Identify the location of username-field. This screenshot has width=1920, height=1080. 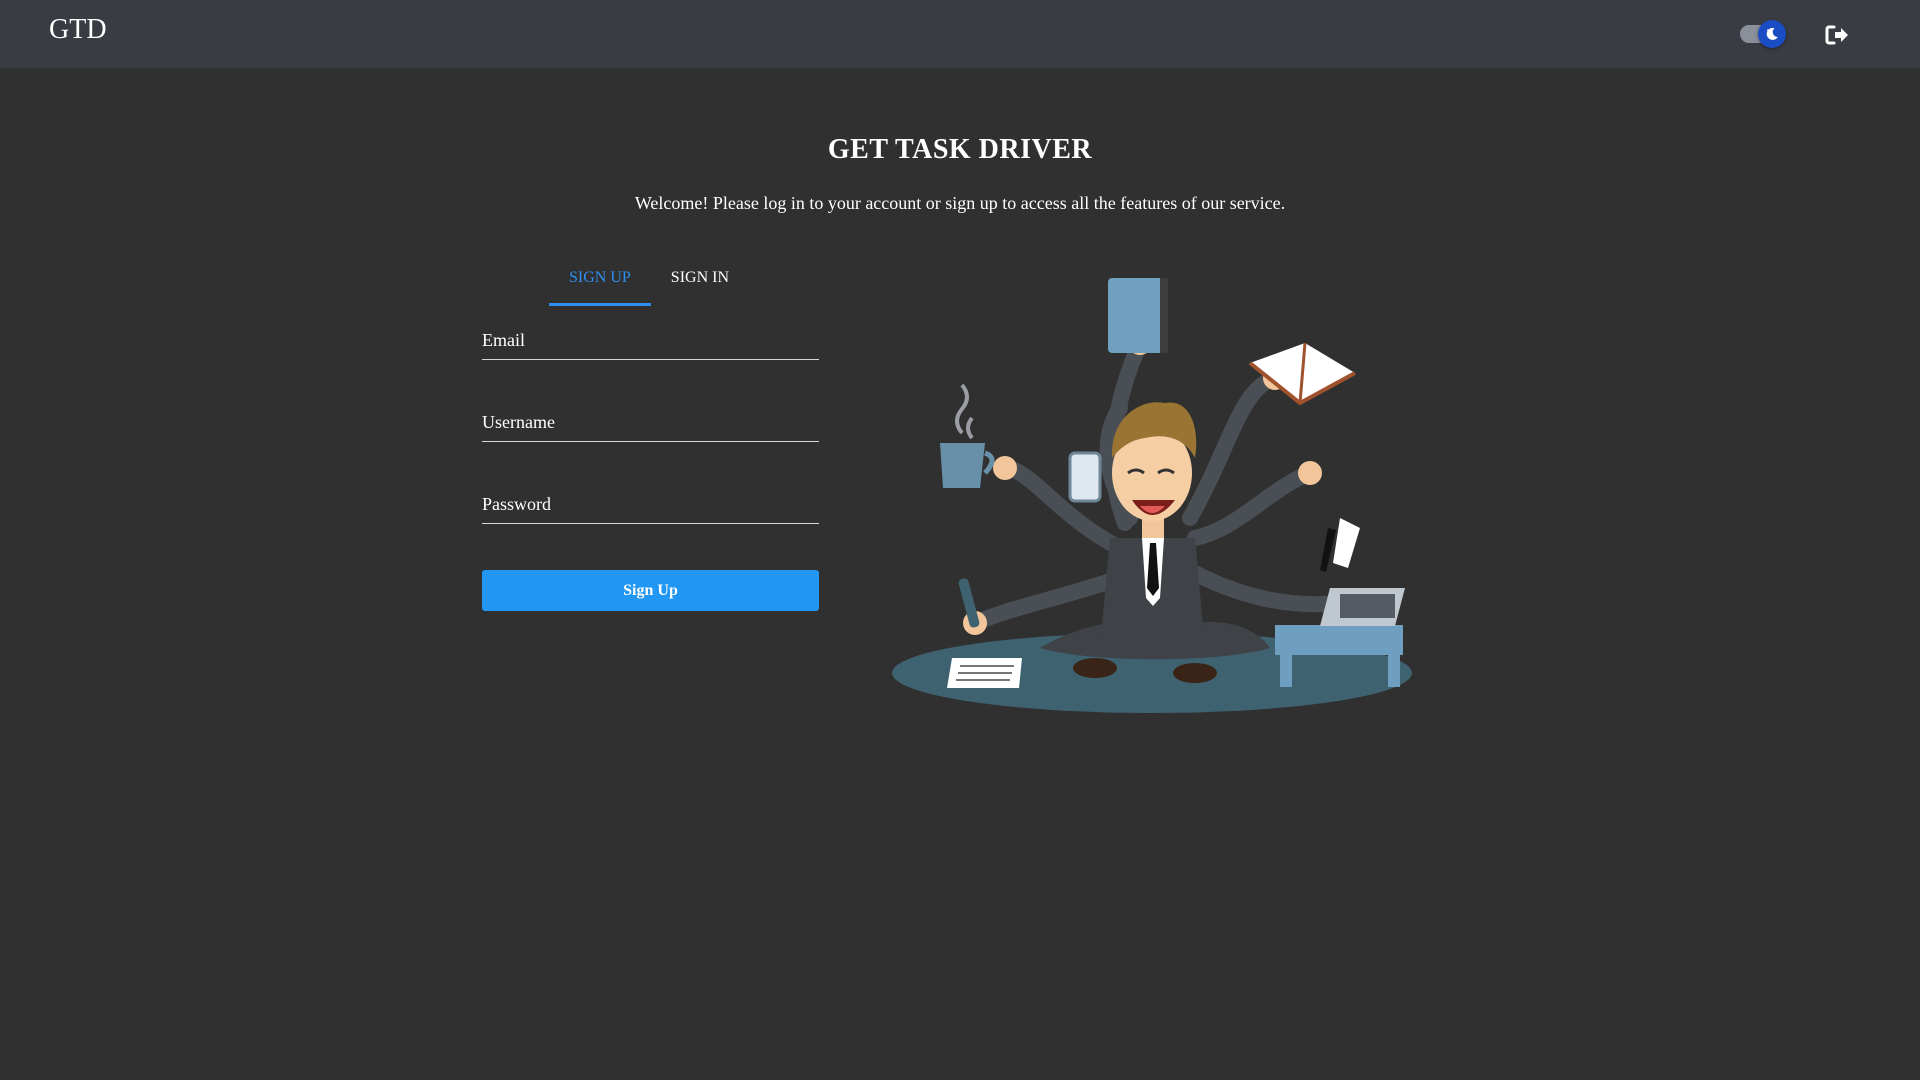
(650, 418).